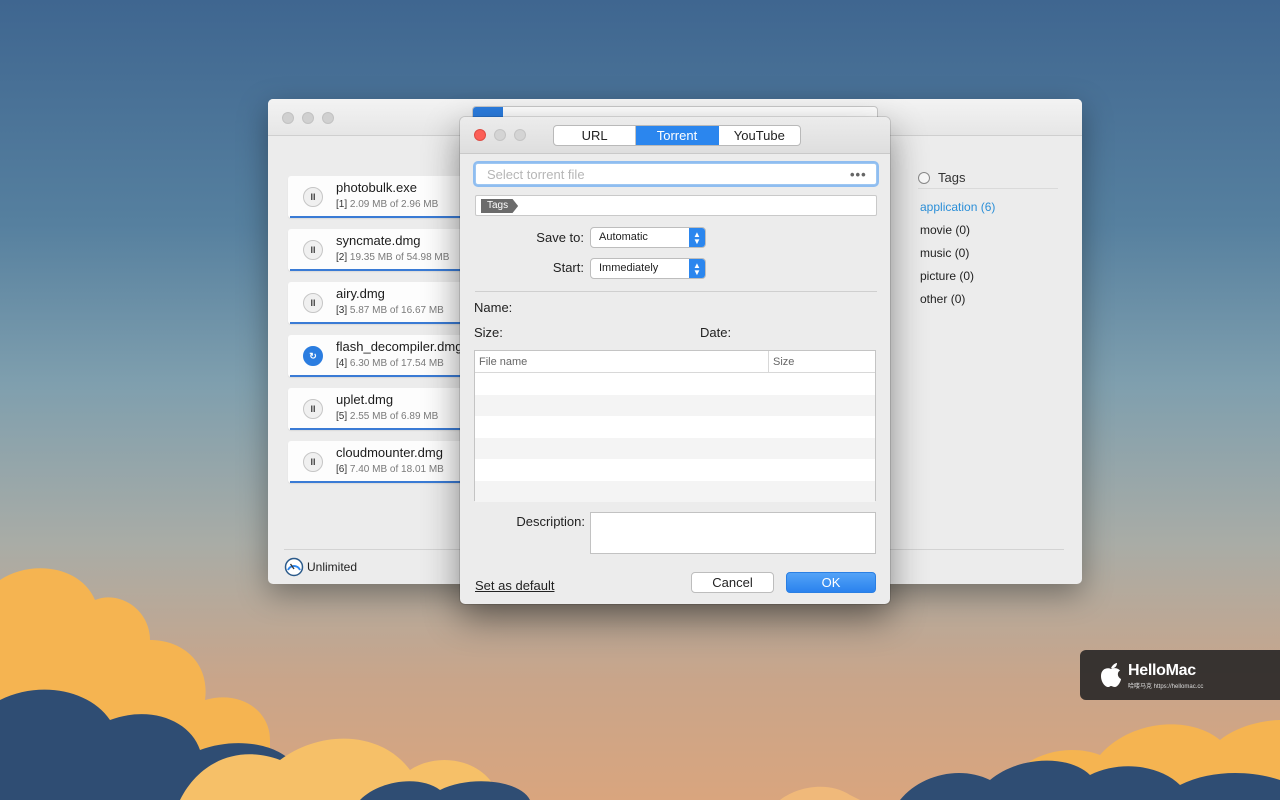 This screenshot has width=1280, height=800. Describe the element at coordinates (1166, 687) in the screenshot. I see `watermark-subtitle: 哈喽马克 https://hellomac.cc` at that location.